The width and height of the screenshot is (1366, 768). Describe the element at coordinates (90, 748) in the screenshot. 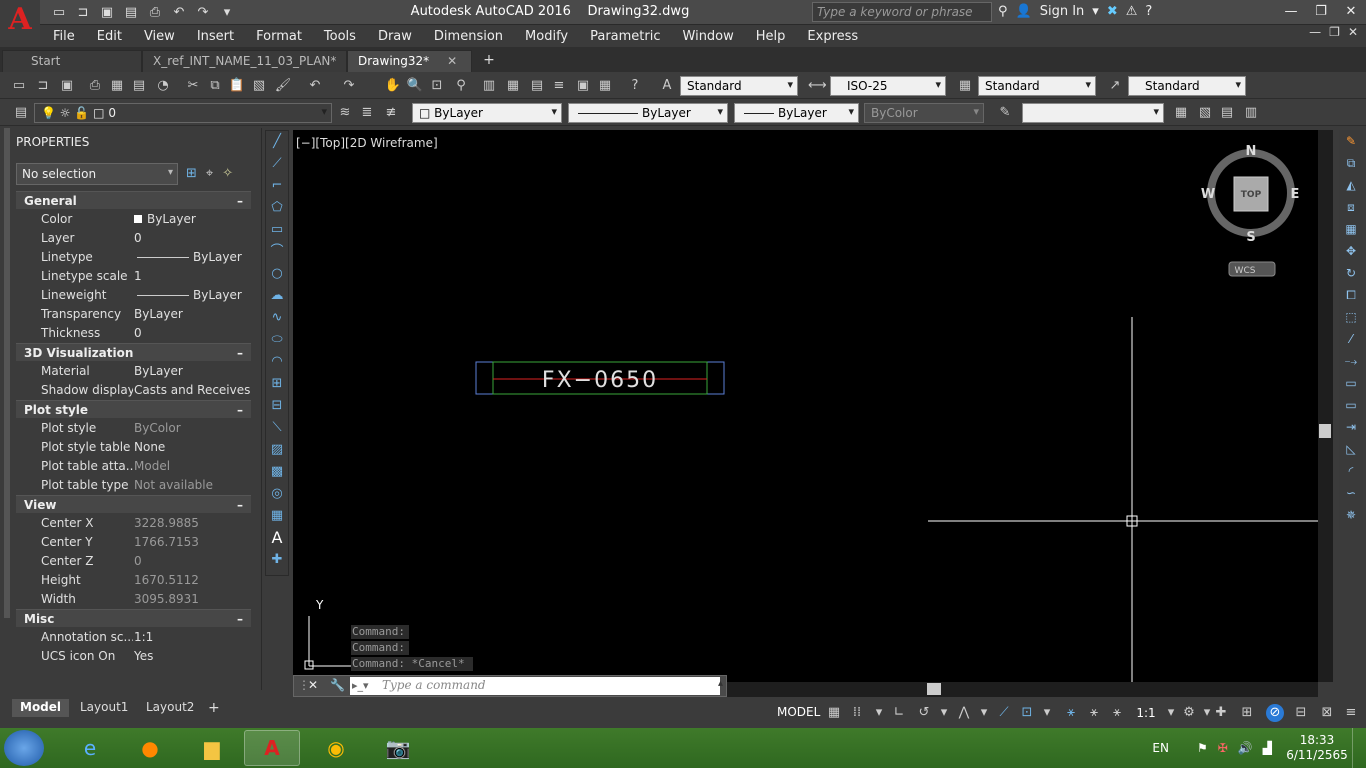

I see `internet-explorer-icon: e` at that location.